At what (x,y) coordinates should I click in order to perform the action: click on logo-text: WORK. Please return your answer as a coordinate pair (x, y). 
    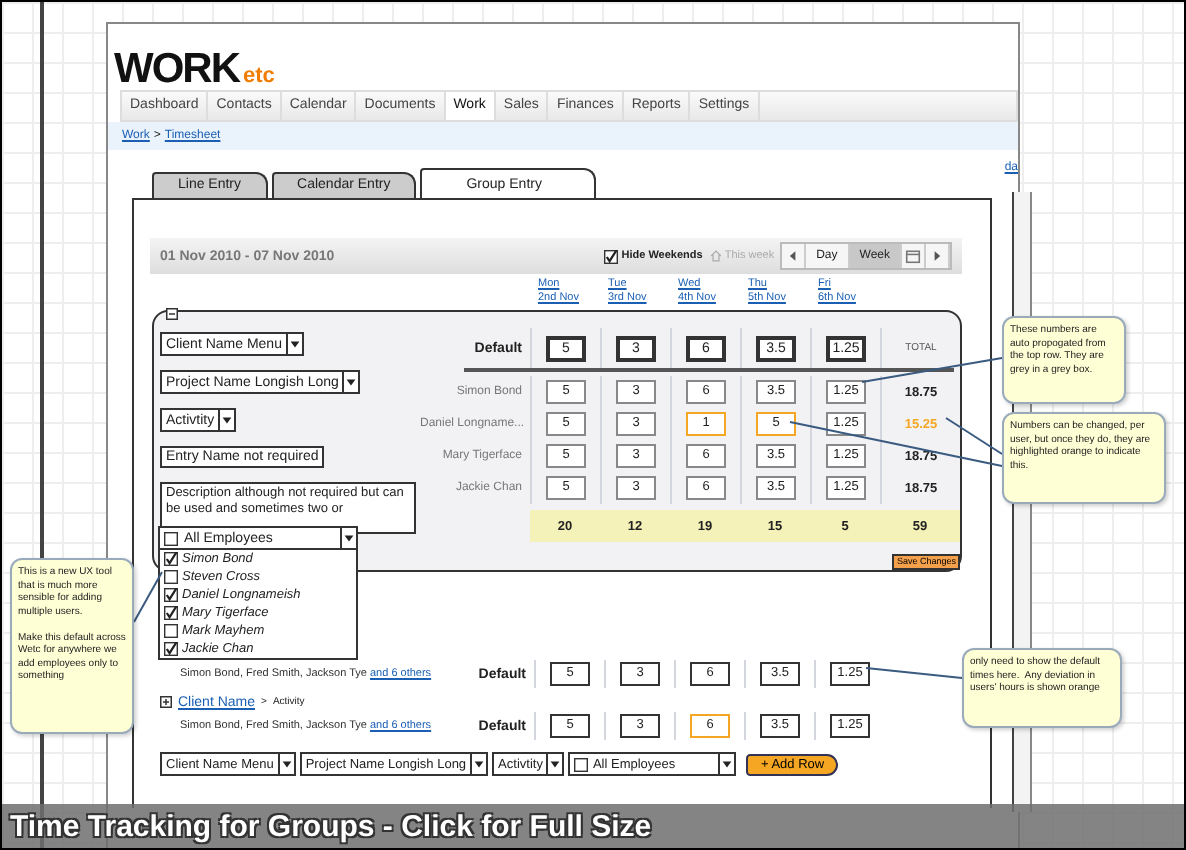
    Looking at the image, I should click on (176, 69).